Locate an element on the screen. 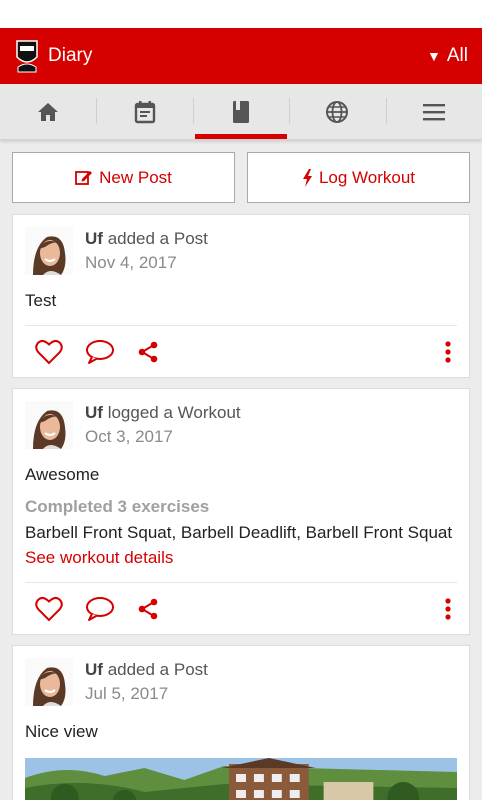 The width and height of the screenshot is (482, 800). post-text: Test is located at coordinates (41, 300).